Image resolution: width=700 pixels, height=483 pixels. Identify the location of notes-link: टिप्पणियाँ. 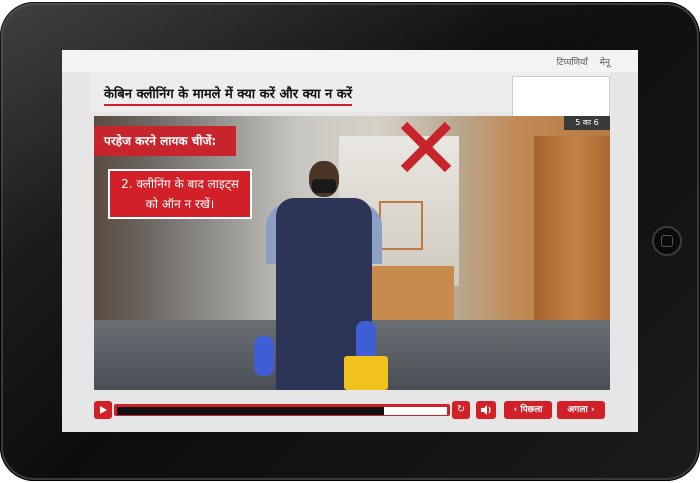
(572, 63).